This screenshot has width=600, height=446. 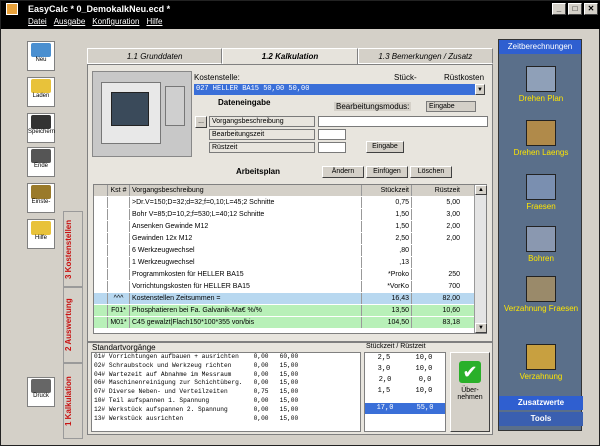 I want to click on maximize-button: □, so click(x=575, y=9).